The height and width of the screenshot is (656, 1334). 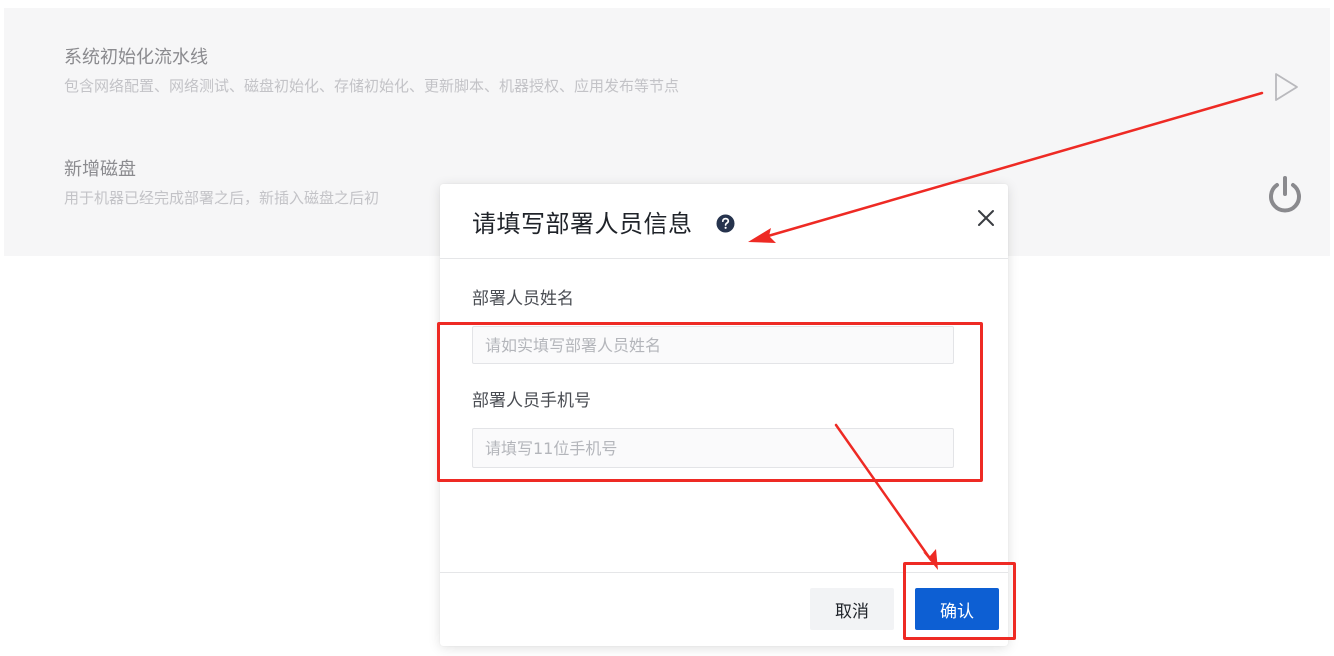 I want to click on phone-field-label: 部署人员手机号, so click(x=531, y=401).